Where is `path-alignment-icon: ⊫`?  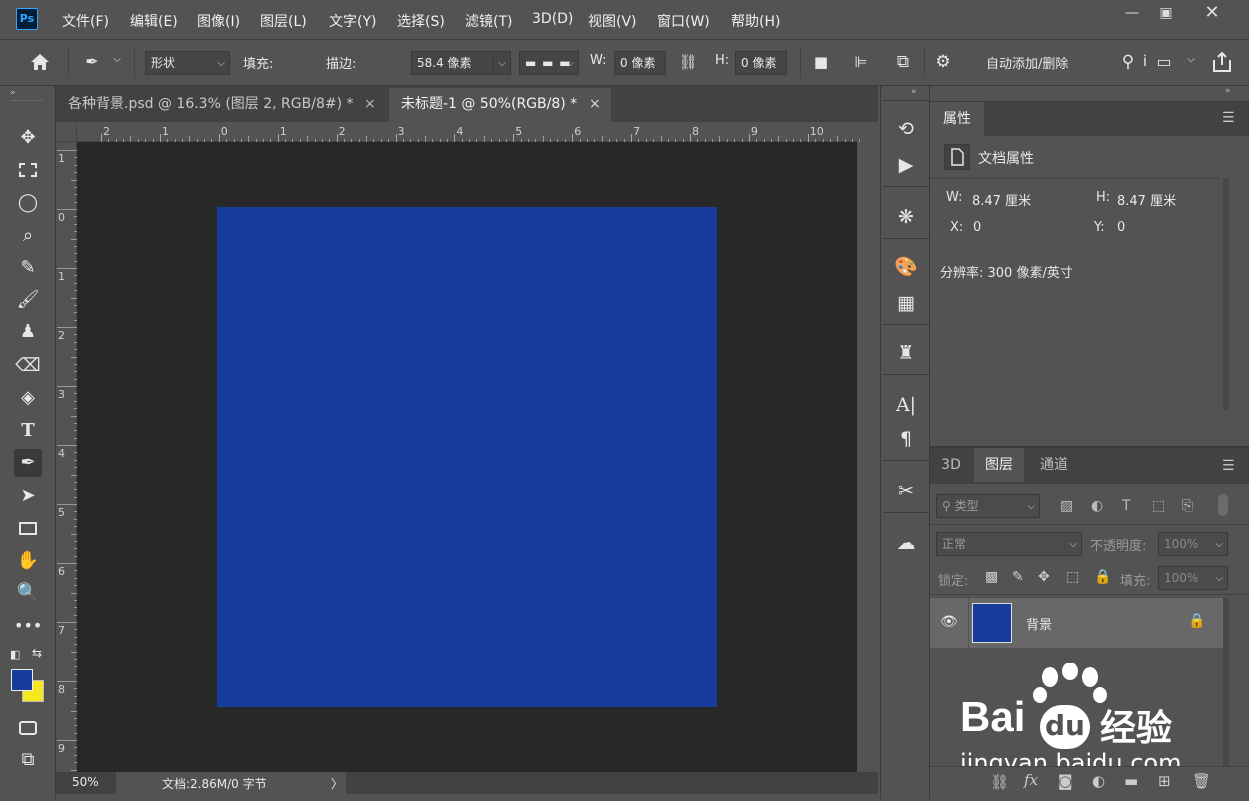
path-alignment-icon: ⊫ is located at coordinates (861, 62).